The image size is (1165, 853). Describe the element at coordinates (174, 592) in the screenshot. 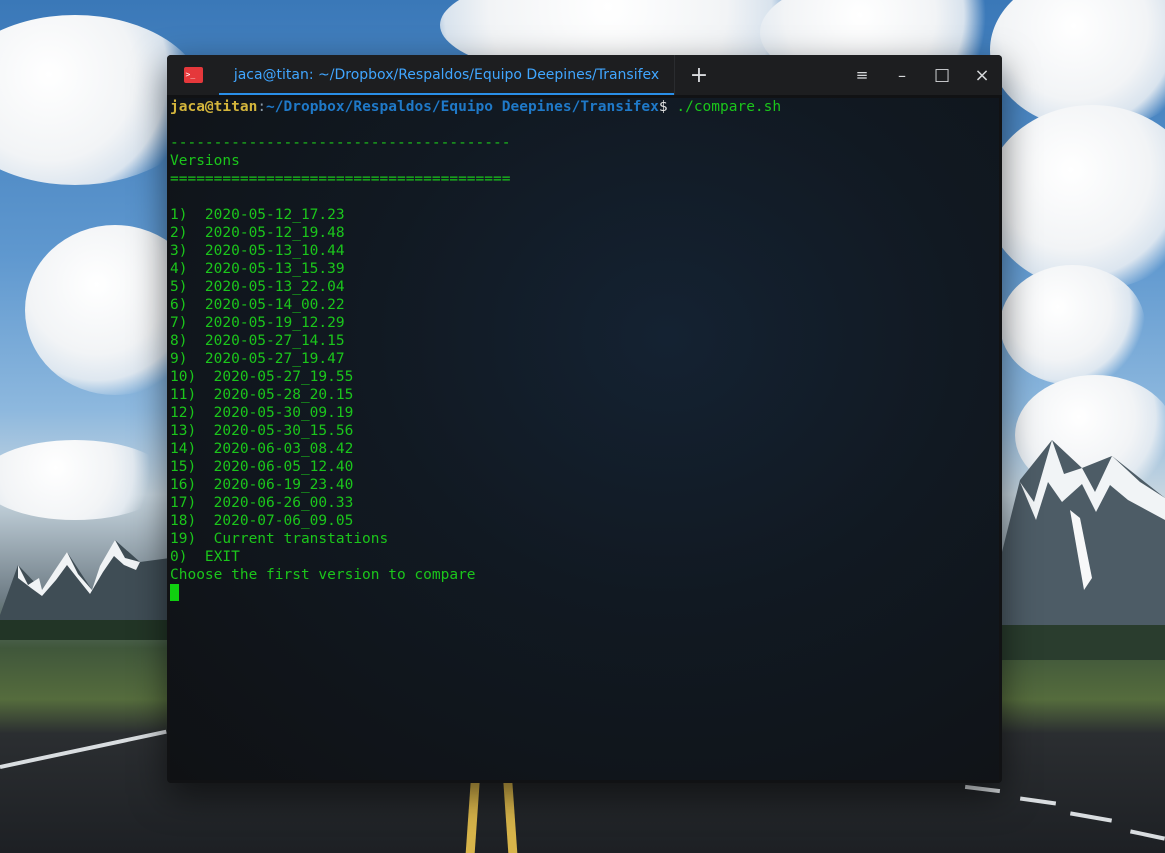

I see `terminal-cursor` at that location.